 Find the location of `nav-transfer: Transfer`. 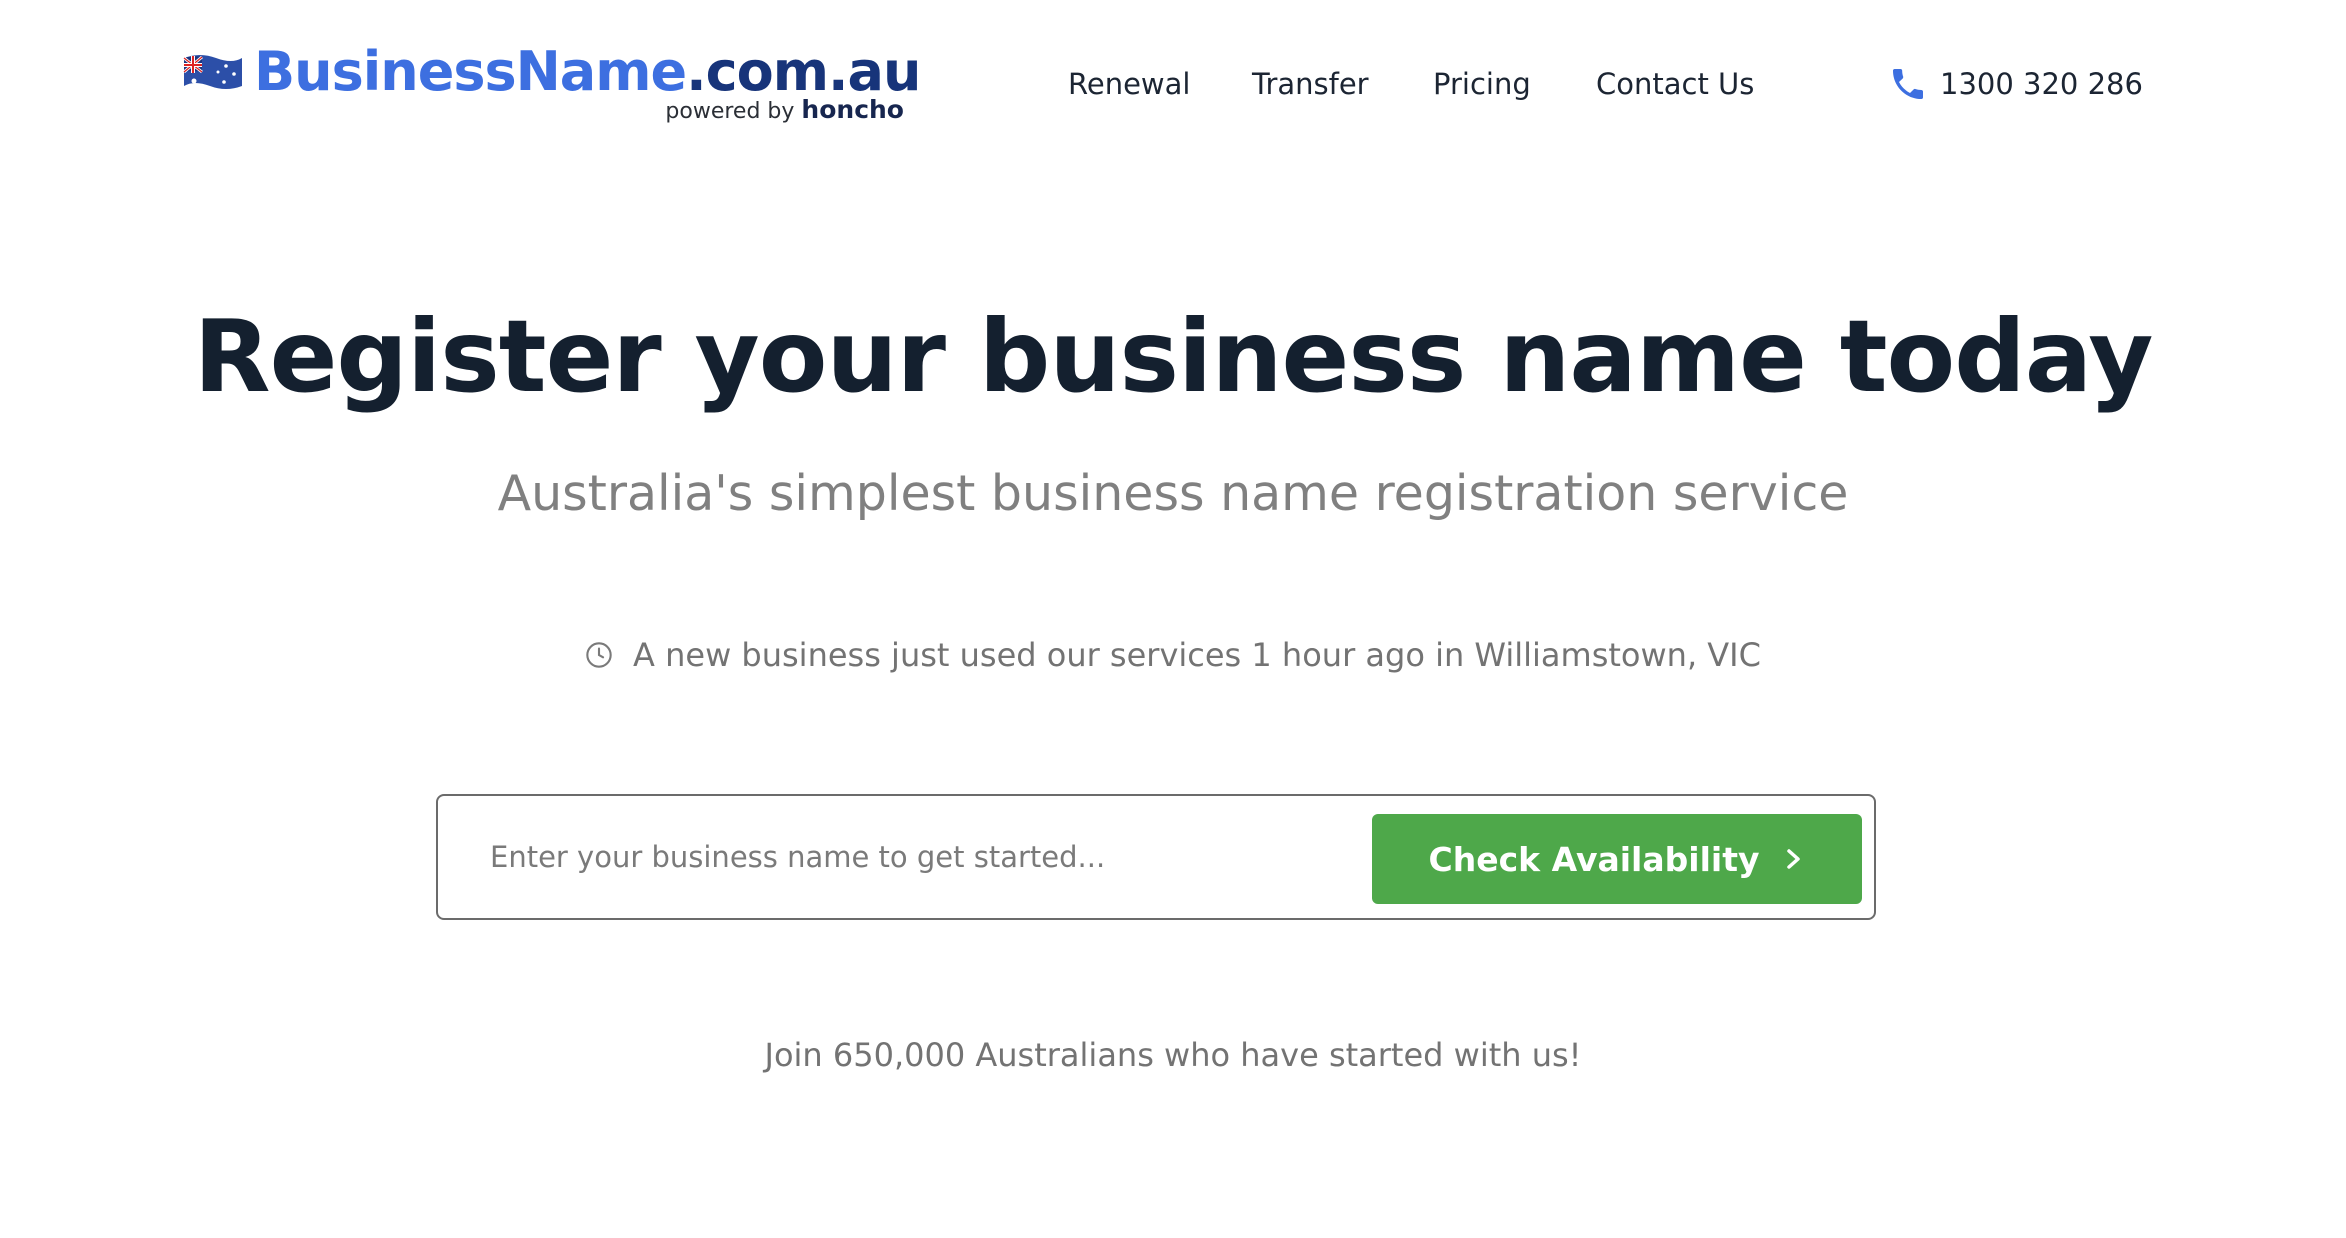

nav-transfer: Transfer is located at coordinates (1310, 84).